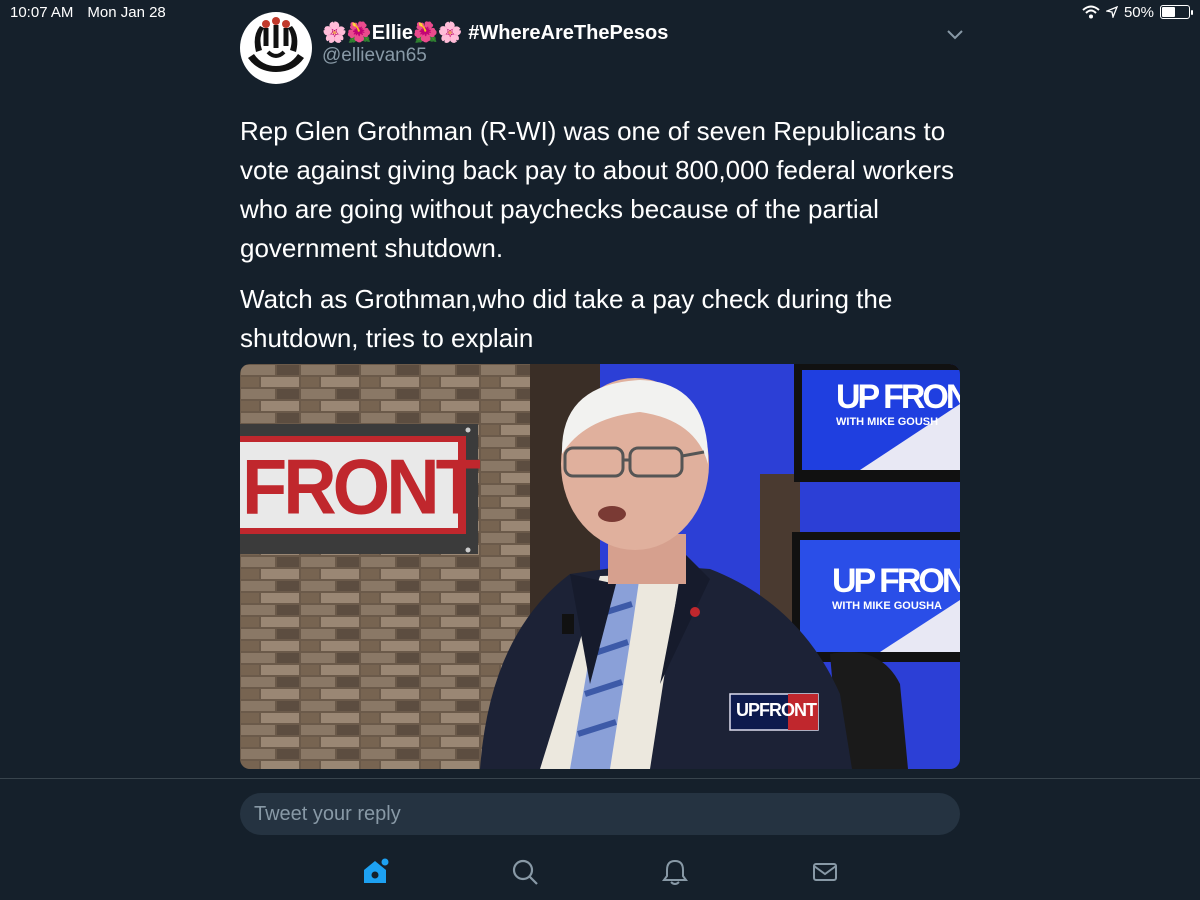 This screenshot has height=900, width=1200. I want to click on display-name: 🌸🌺Ellie🌺🌸 #WhereAreThePesos, so click(495, 32).